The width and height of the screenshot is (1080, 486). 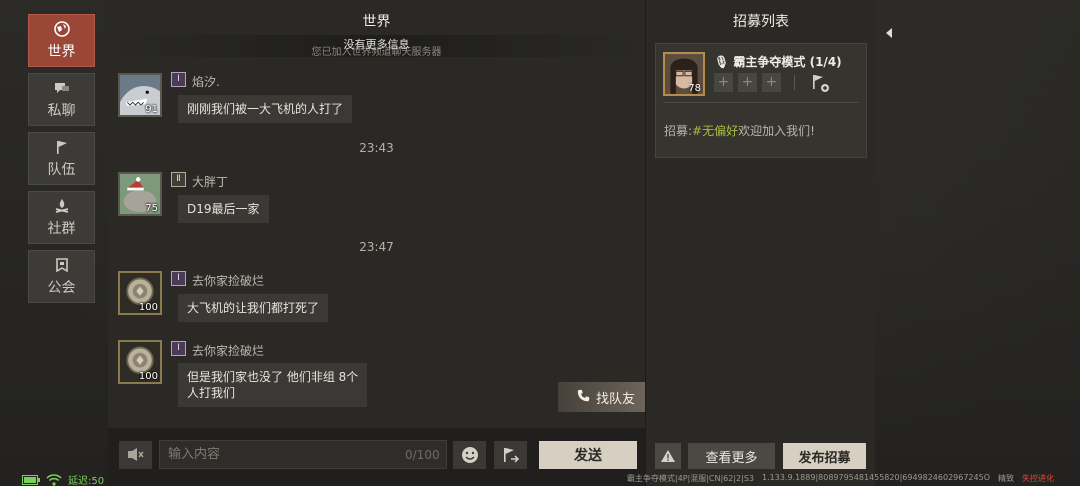 I want to click on campfire-icon, so click(x=62, y=206).